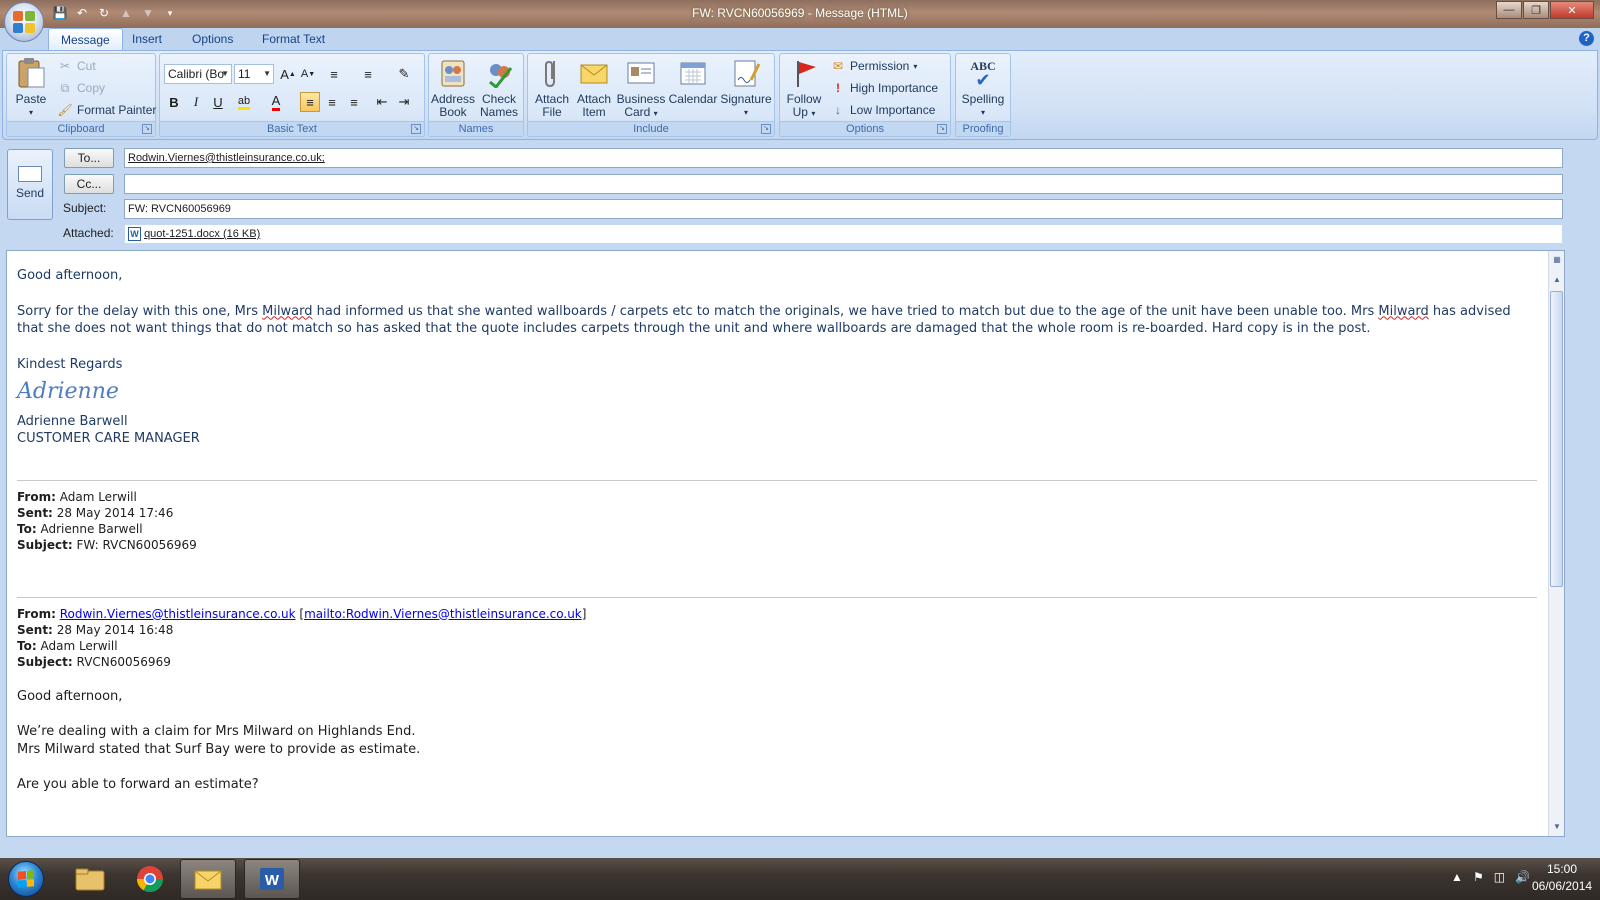 The height and width of the screenshot is (900, 1600). Describe the element at coordinates (1457, 877) in the screenshot. I see `show-hidden-icons-icon: ▲` at that location.